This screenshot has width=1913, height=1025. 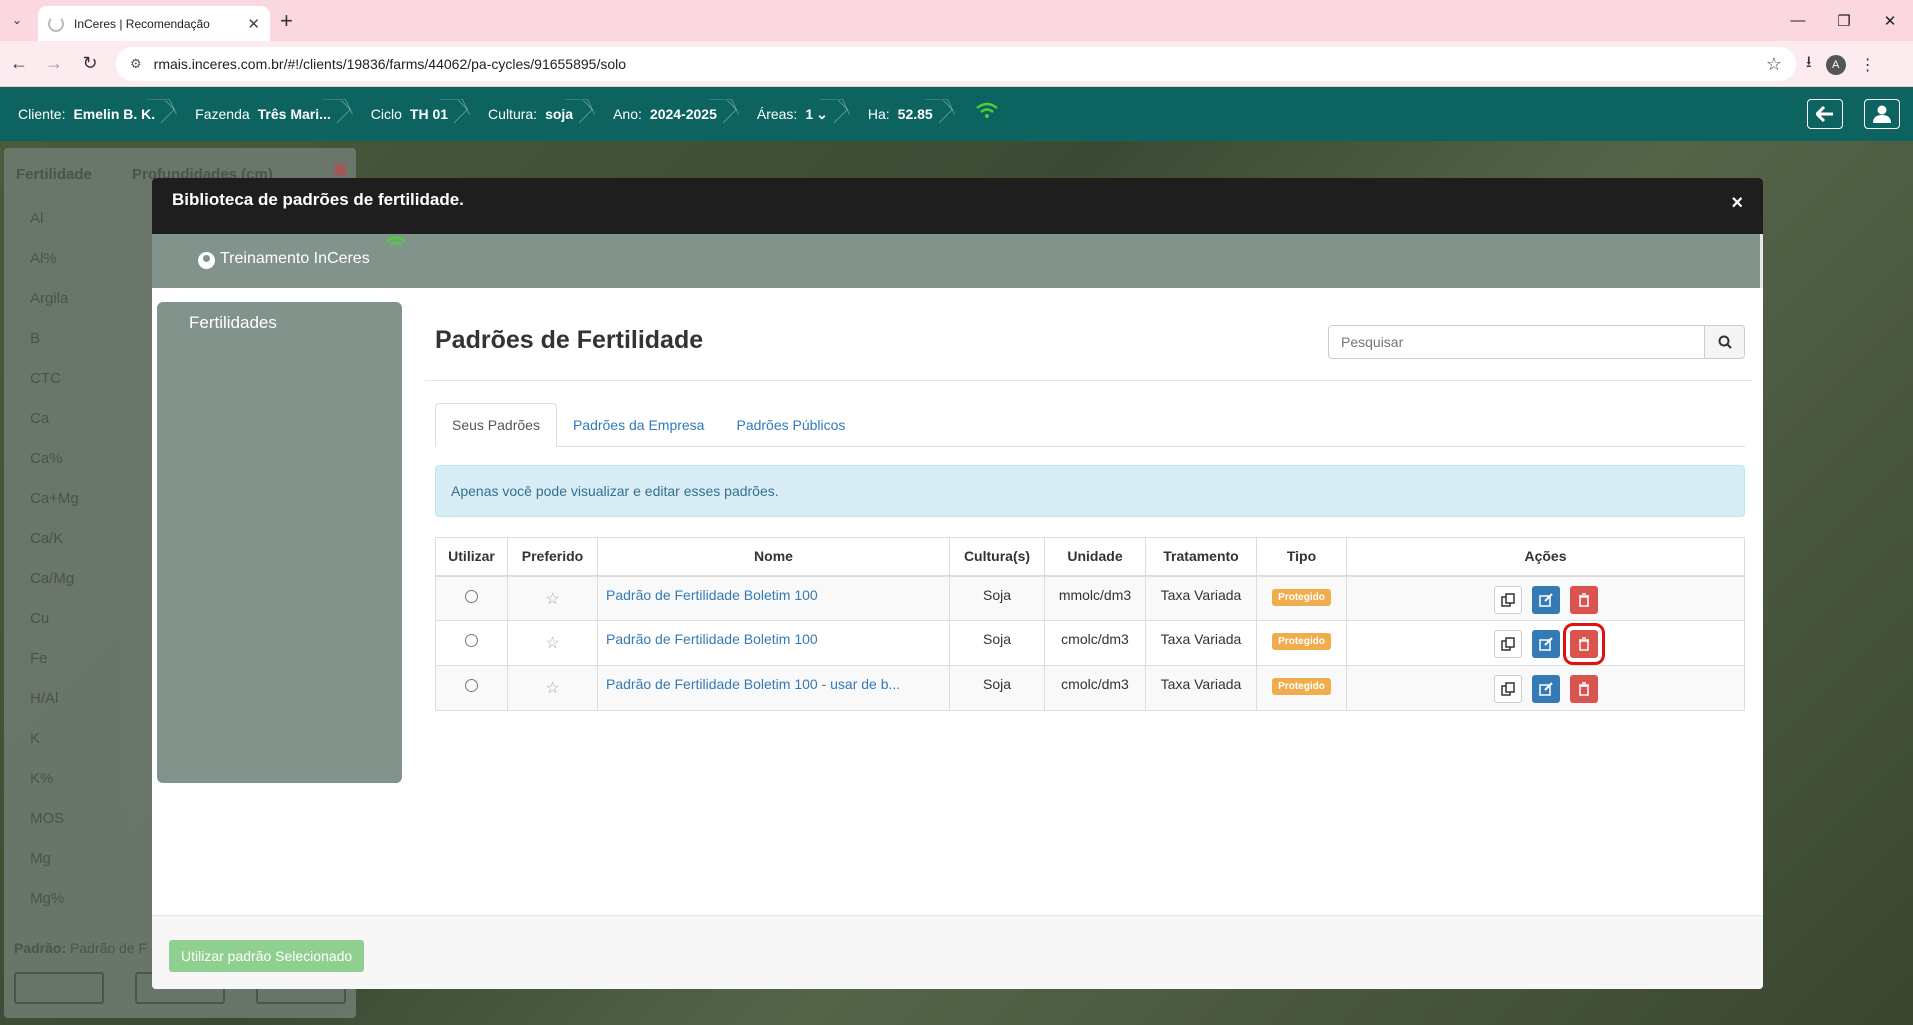 I want to click on col-header: Cultura(s), so click(x=997, y=557).